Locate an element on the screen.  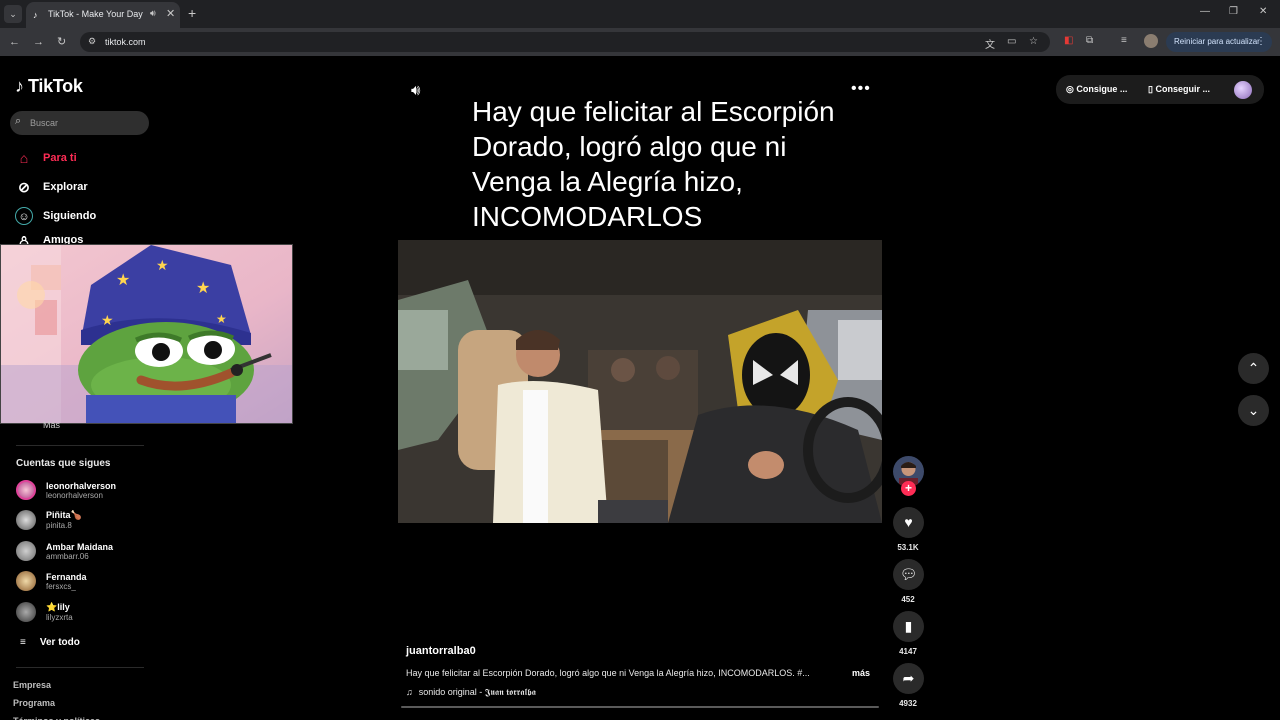
see-all-button: ≡ Ver todo is located at coordinates (50, 642).